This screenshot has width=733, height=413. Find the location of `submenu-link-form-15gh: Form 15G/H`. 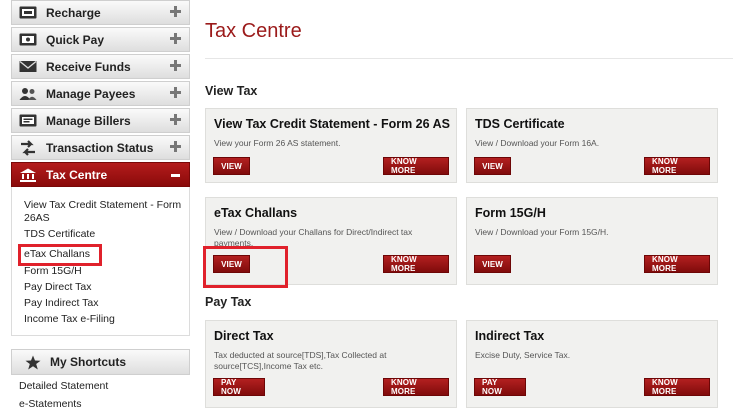

submenu-link-form-15gh: Form 15G/H is located at coordinates (106, 271).